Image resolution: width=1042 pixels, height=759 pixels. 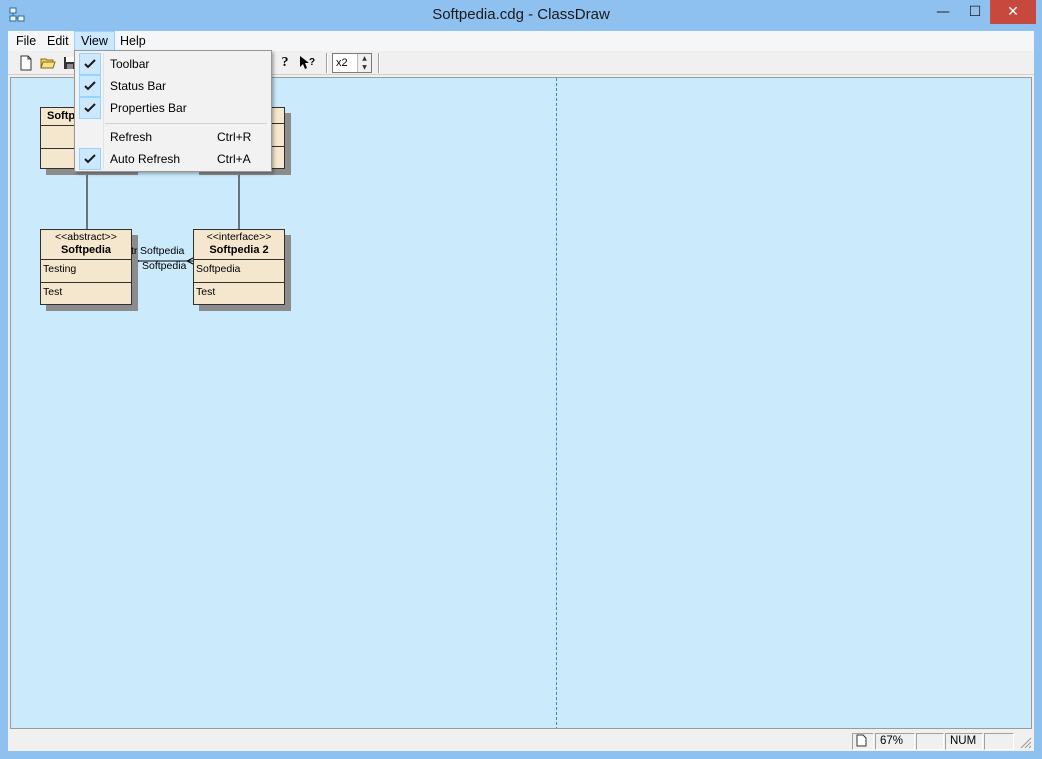 I want to click on zoom-value: x2, so click(x=342, y=63).